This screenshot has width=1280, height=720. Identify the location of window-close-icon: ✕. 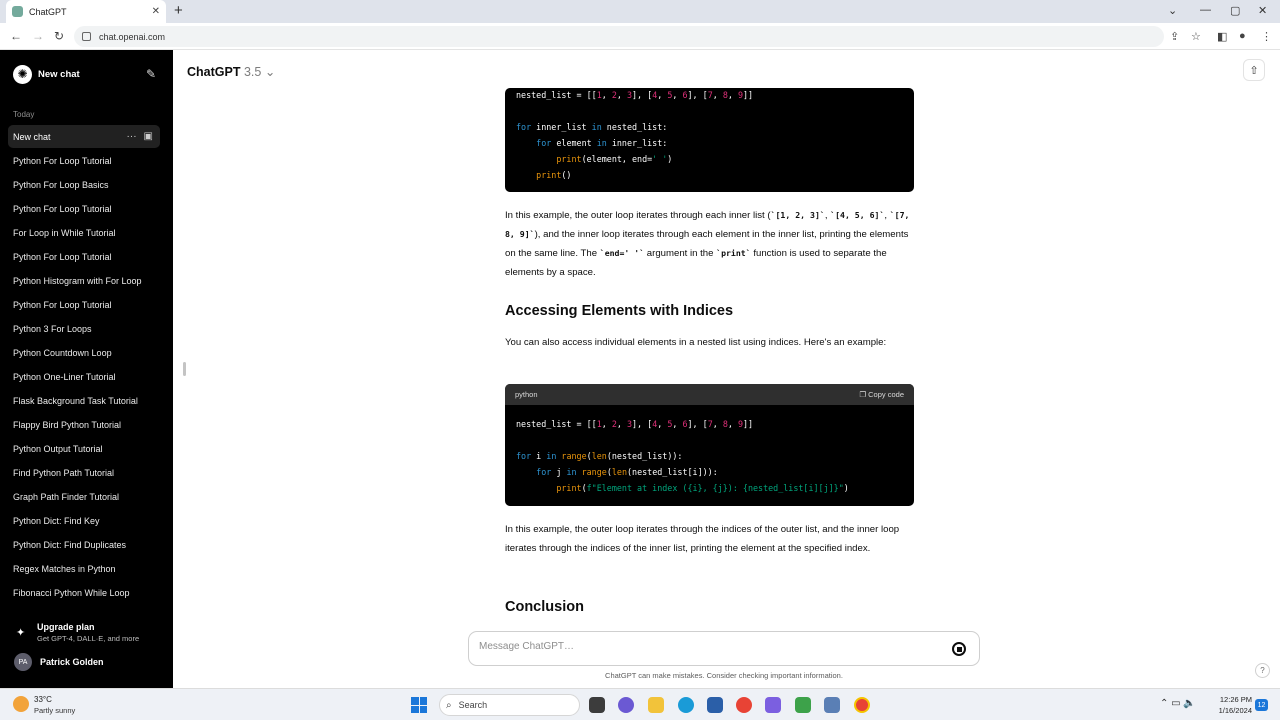
(1262, 10).